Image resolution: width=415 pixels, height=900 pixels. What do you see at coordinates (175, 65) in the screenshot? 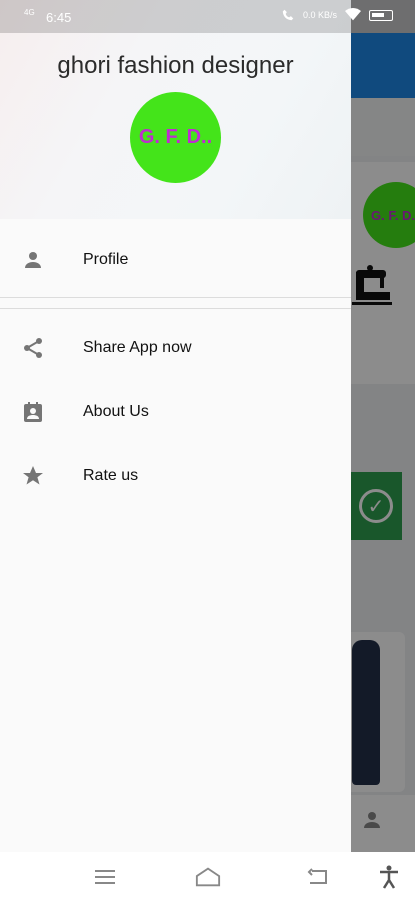
I see `drawer-title: ghori fashion designer` at bounding box center [175, 65].